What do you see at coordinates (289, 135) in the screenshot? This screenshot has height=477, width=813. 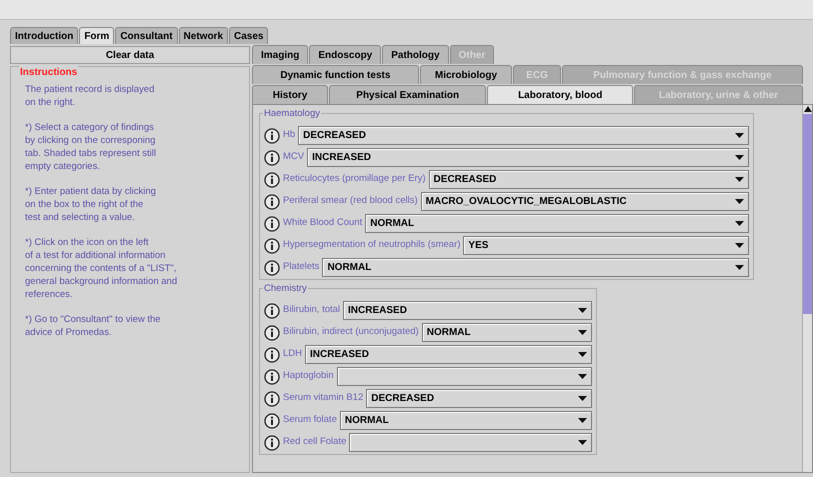 I see `field-label: Hb` at bounding box center [289, 135].